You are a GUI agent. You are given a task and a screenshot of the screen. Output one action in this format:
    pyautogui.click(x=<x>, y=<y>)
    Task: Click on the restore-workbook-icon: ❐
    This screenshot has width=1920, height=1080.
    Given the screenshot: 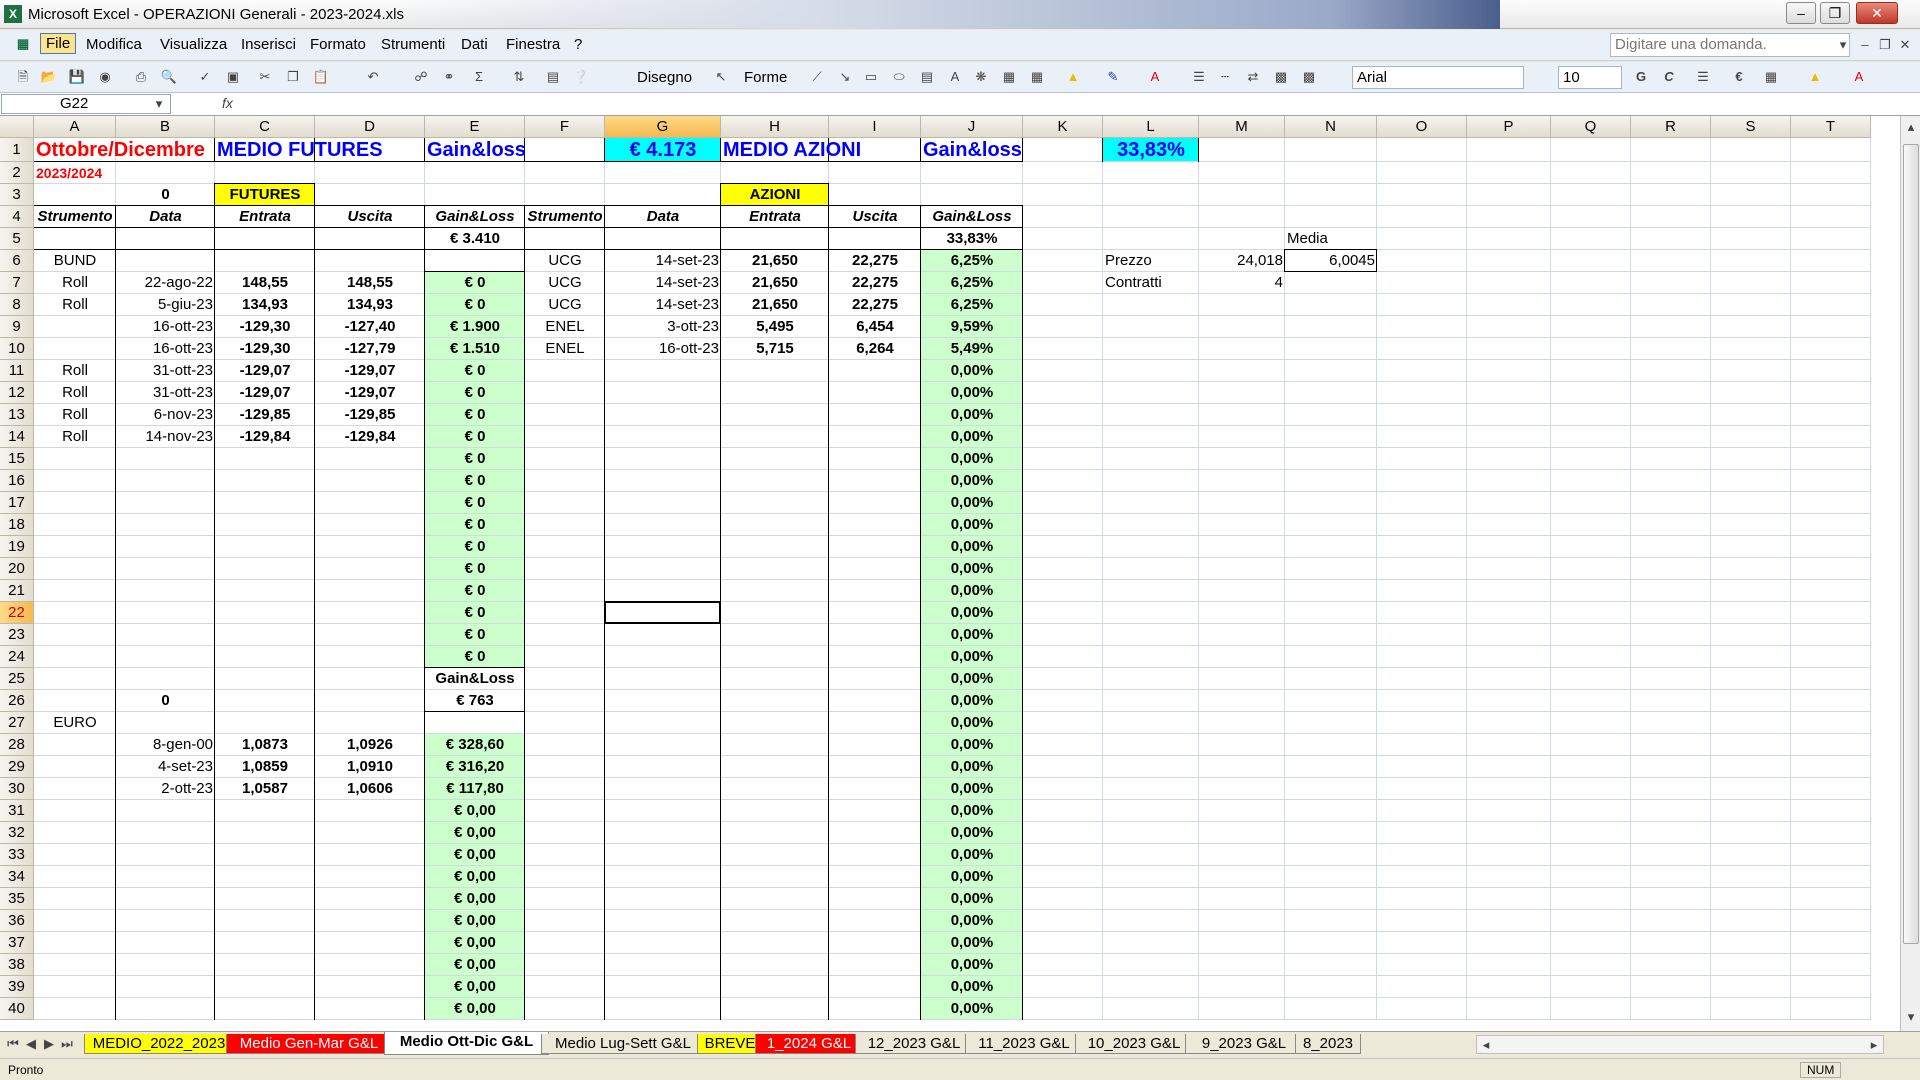 What is the action you would take?
    pyautogui.click(x=1885, y=45)
    